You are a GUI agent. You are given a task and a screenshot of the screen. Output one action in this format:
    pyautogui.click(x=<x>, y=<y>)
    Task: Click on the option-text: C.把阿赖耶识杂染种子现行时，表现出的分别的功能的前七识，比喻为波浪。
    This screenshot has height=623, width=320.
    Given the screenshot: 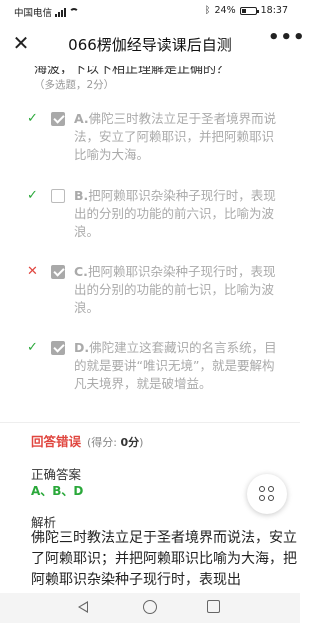 What is the action you would take?
    pyautogui.click(x=175, y=289)
    